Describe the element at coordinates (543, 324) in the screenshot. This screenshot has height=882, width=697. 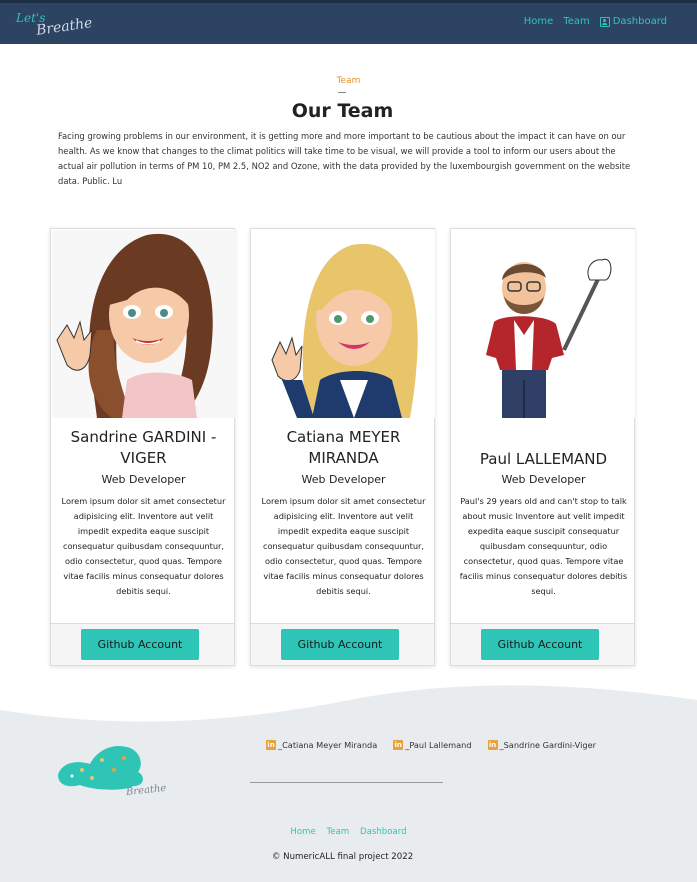
I see `avatar-paul` at that location.